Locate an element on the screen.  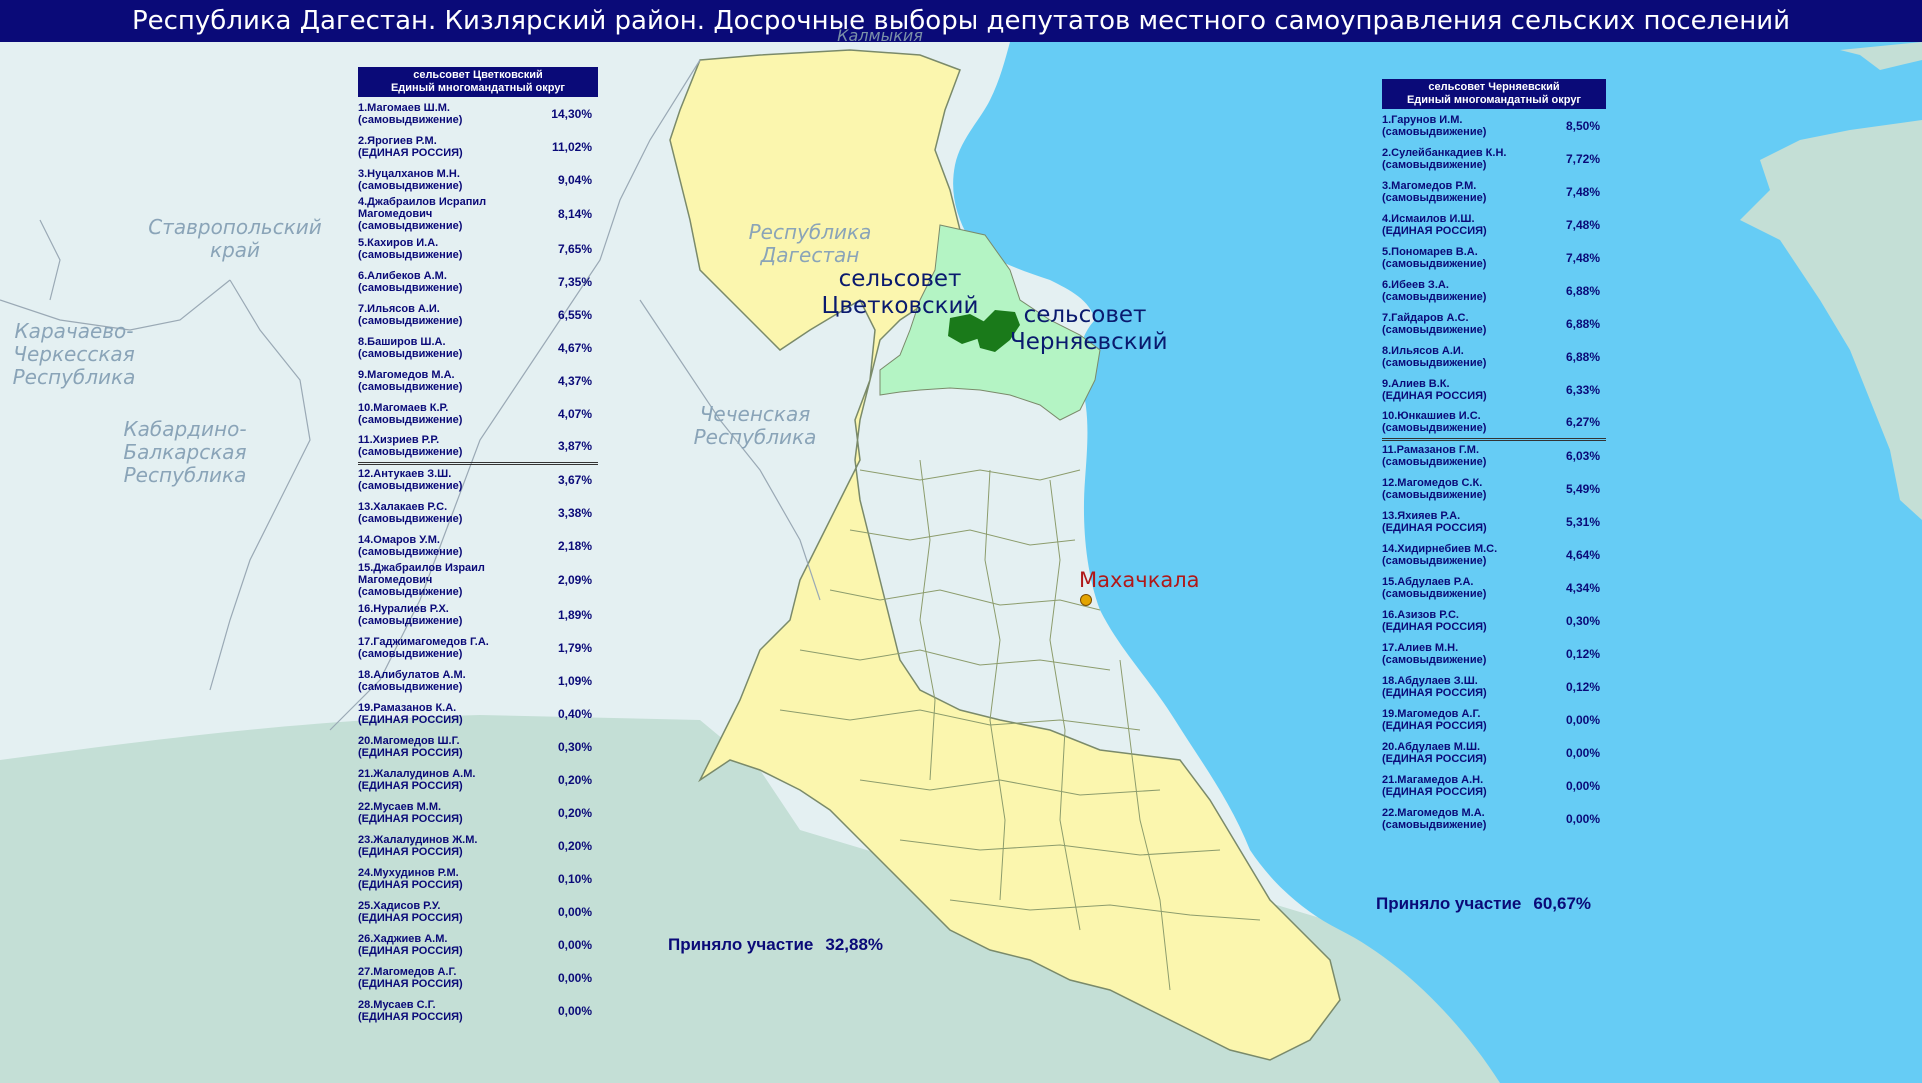
candidate-percent: 0,10% is located at coordinates (574, 878).